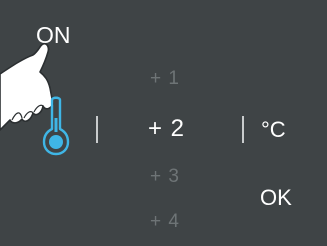  What do you see at coordinates (273, 129) in the screenshot?
I see `temperature-unit-label: °C` at bounding box center [273, 129].